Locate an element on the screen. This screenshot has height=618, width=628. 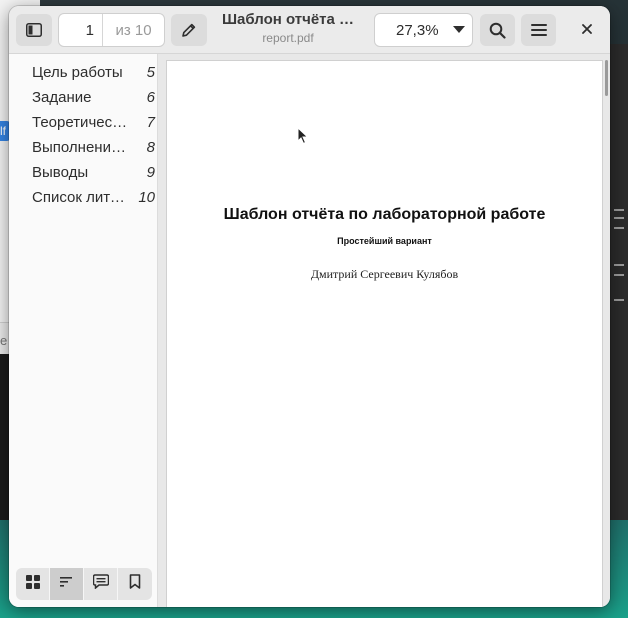
outline-item-page: 9 is located at coordinates (150, 172).